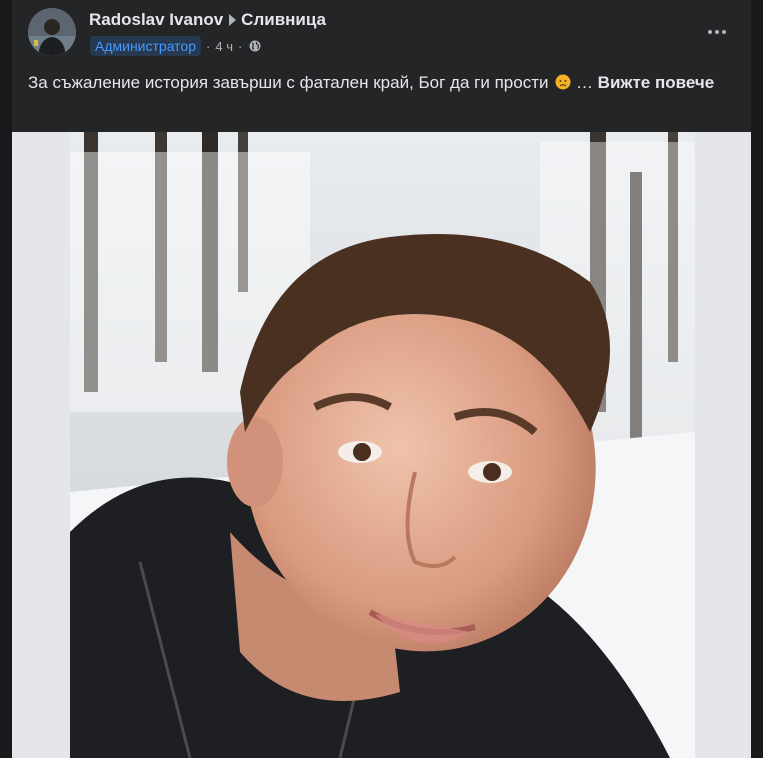  Describe the element at coordinates (255, 46) in the screenshot. I see `globe-icon` at that location.